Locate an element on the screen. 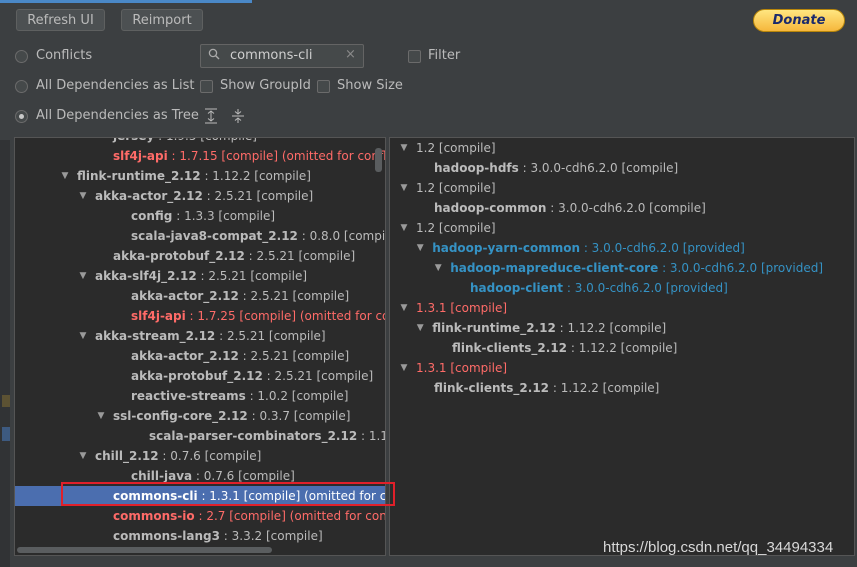  artifact-name: akka-slf4j_2.12 is located at coordinates (146, 276).